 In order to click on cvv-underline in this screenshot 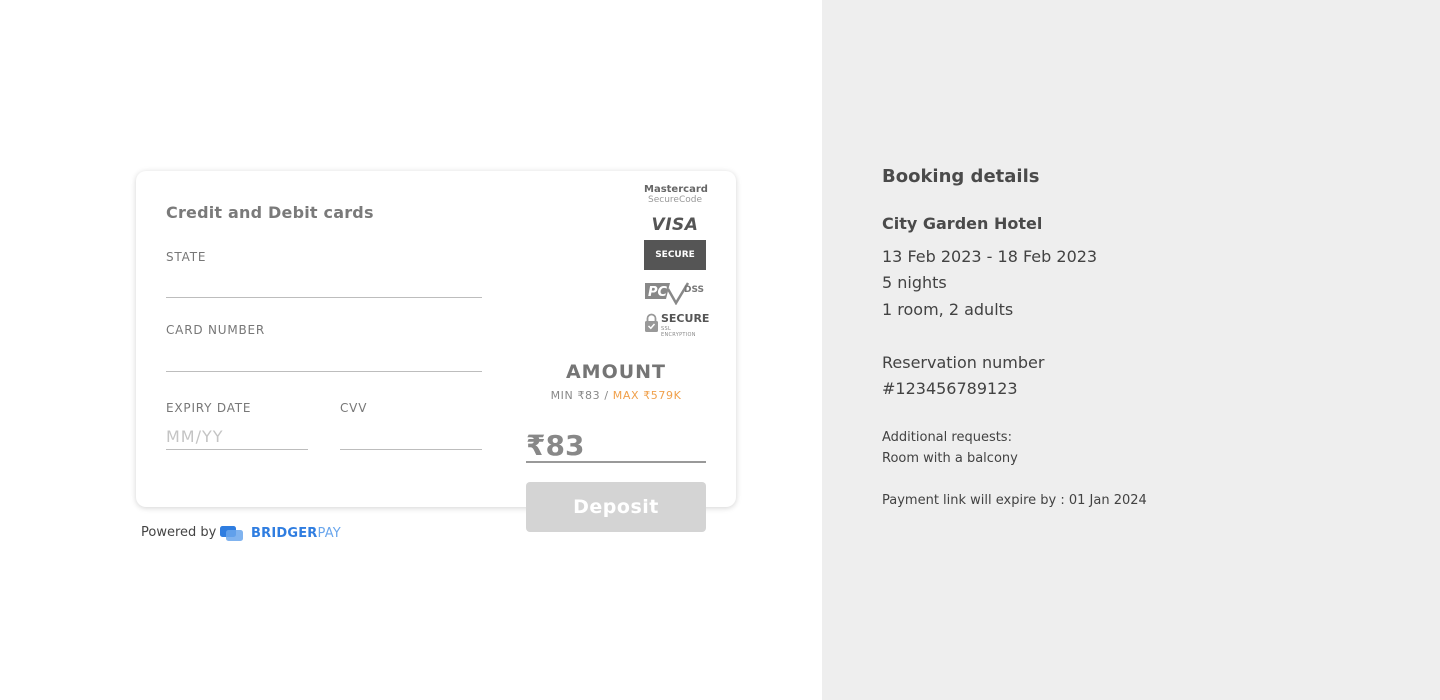, I will do `click(411, 449)`.